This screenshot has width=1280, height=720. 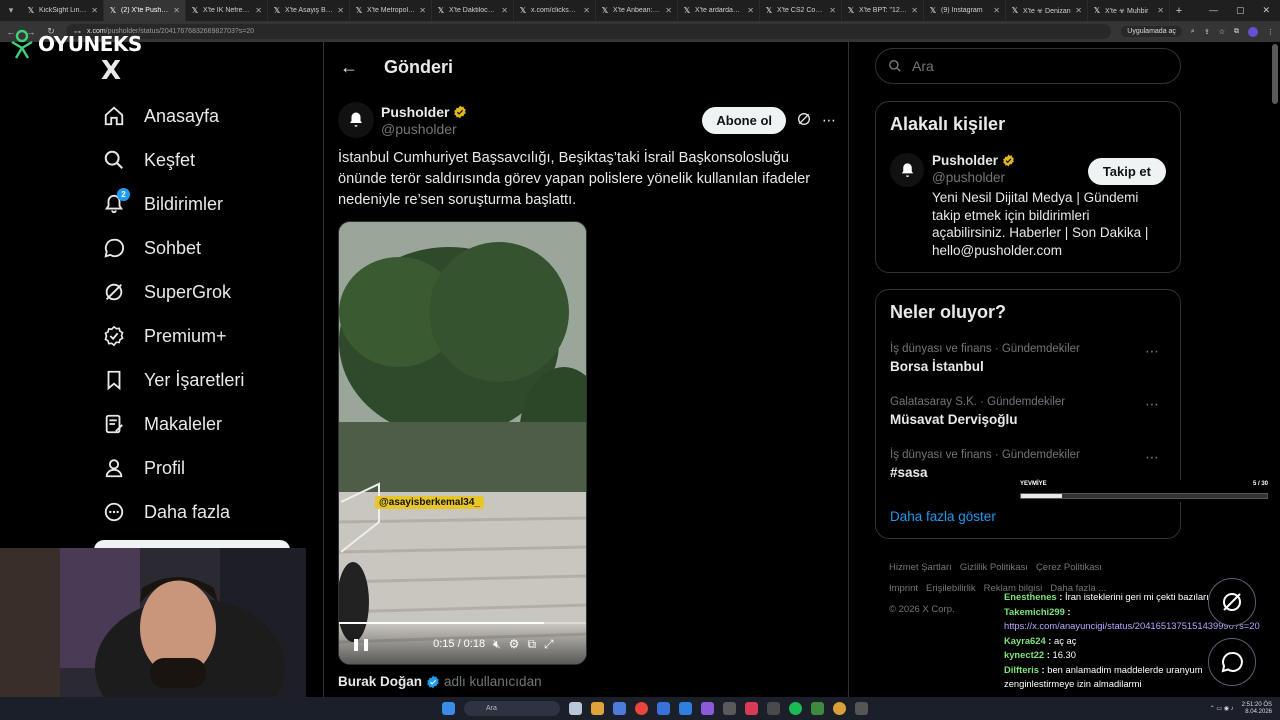 What do you see at coordinates (210, 468) in the screenshot?
I see `sidebar-item-profil: Profil` at bounding box center [210, 468].